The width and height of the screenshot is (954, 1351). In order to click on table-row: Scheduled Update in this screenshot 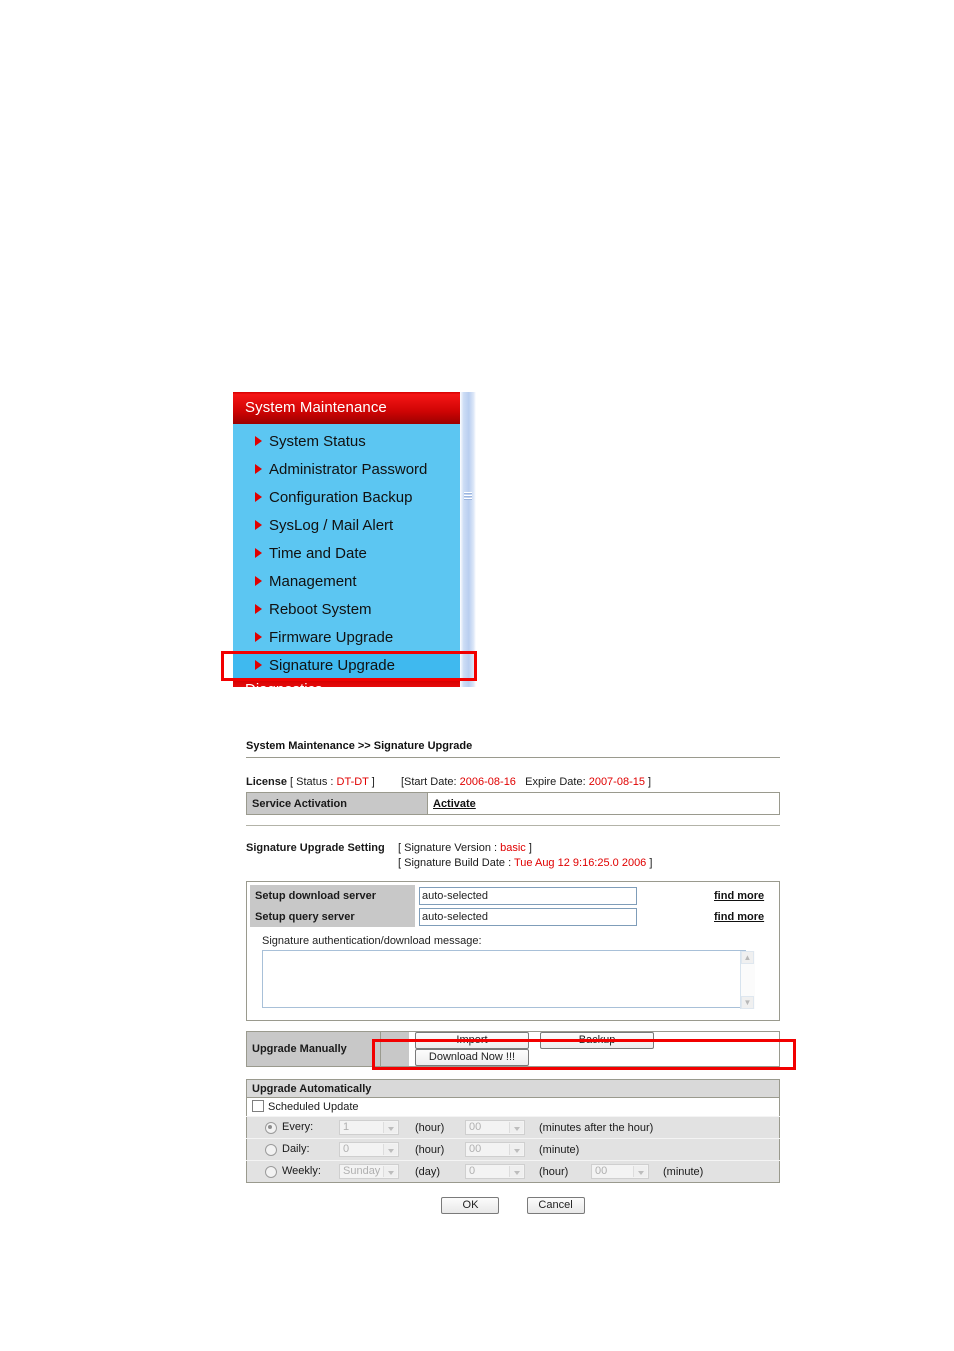, I will do `click(513, 1107)`.